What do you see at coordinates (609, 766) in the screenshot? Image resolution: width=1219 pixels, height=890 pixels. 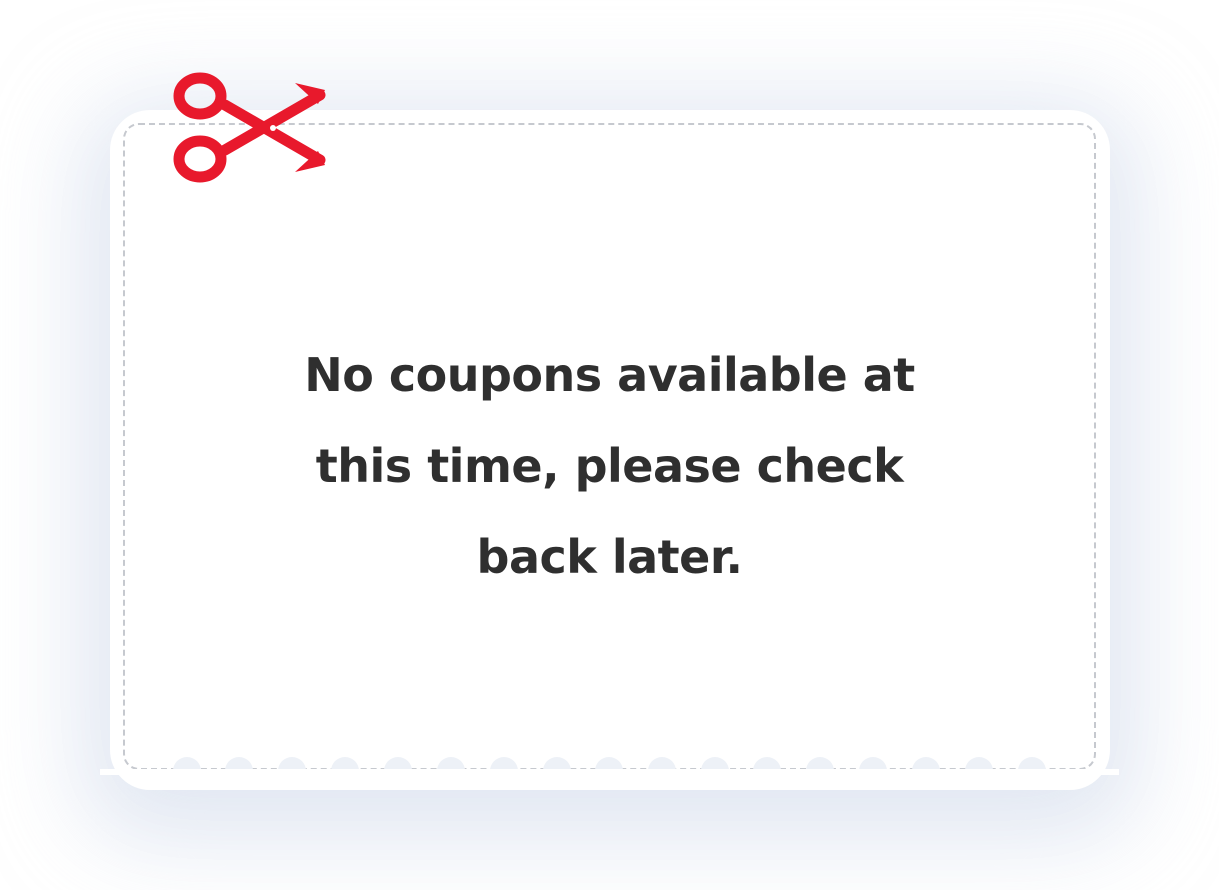 I see `perforated-edge` at bounding box center [609, 766].